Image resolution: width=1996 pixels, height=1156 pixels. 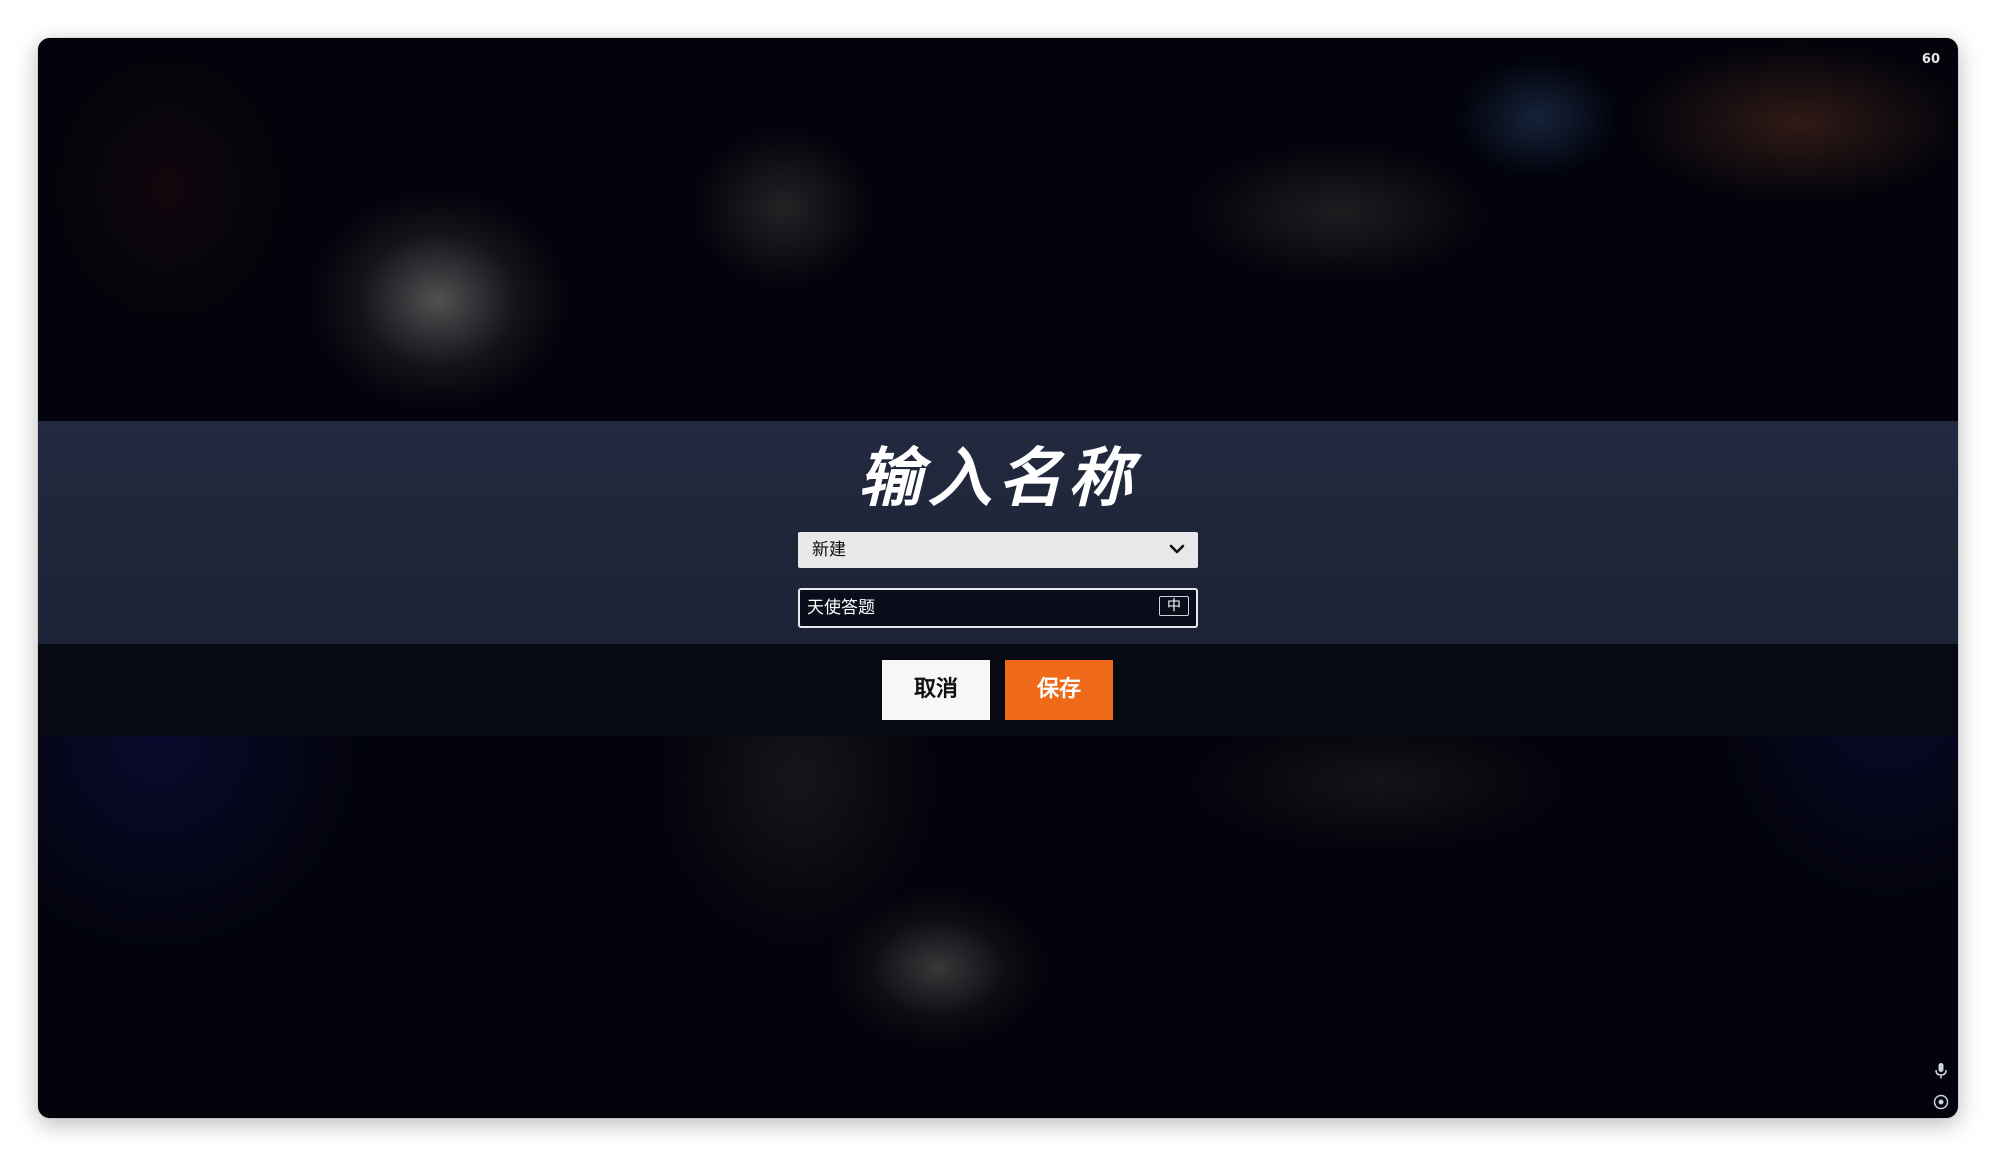 I want to click on button-bar, so click(x=998, y=690).